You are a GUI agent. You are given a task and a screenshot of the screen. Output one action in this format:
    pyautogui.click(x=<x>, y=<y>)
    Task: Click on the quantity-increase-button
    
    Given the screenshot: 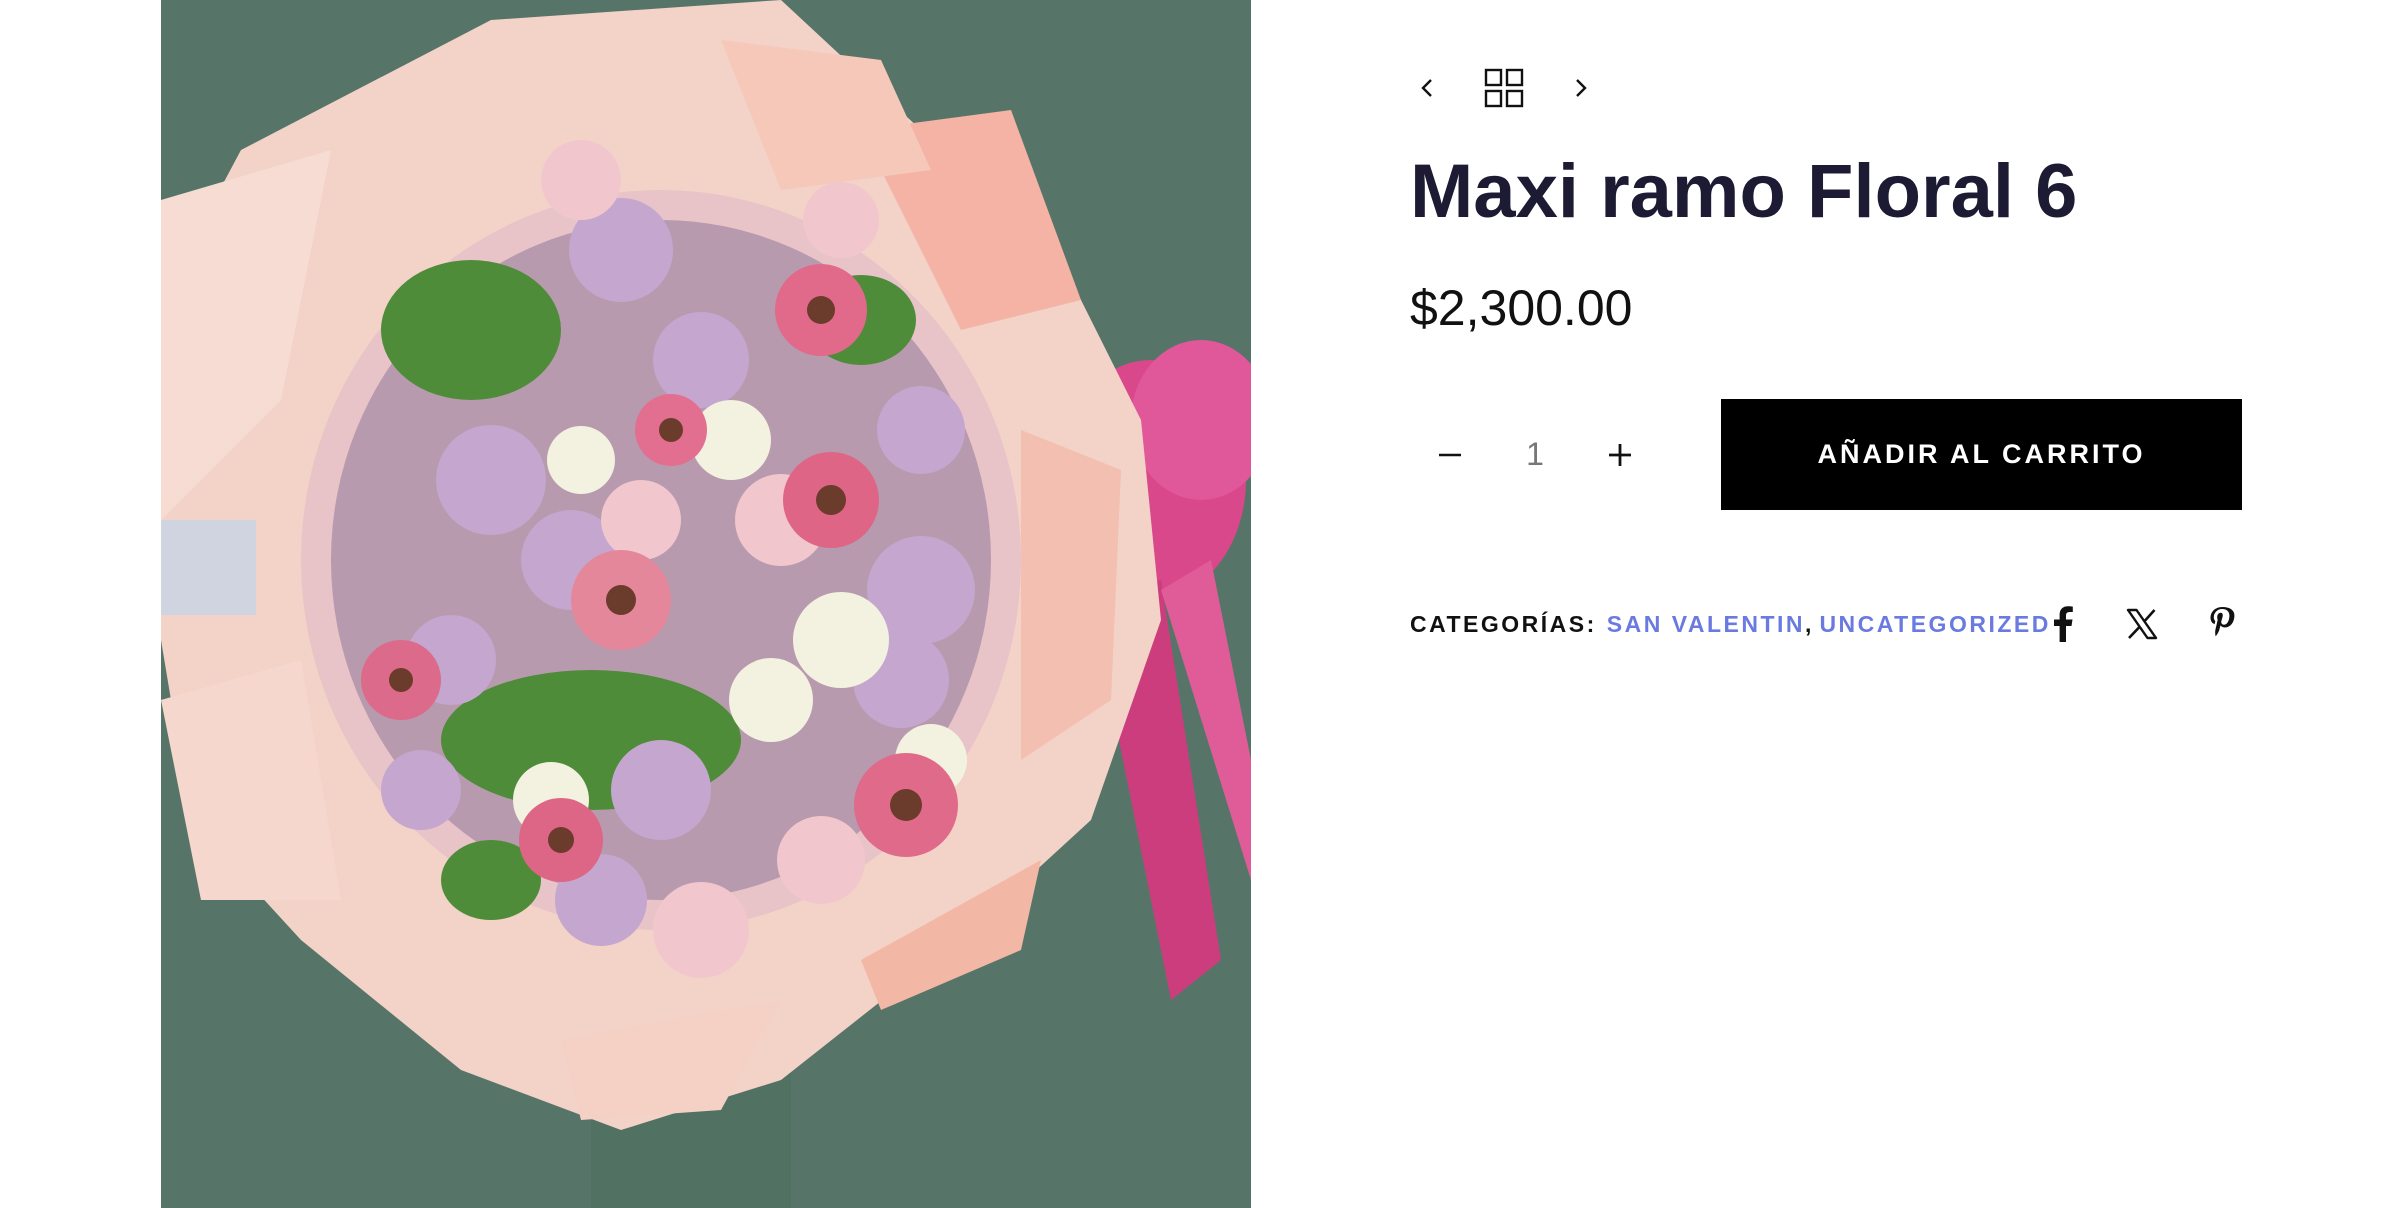 What is the action you would take?
    pyautogui.click(x=1620, y=455)
    